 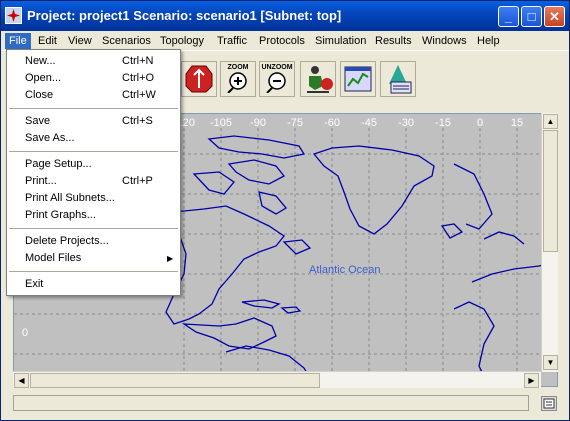 I want to click on scroll-left-icon: ◀, so click(x=21, y=380).